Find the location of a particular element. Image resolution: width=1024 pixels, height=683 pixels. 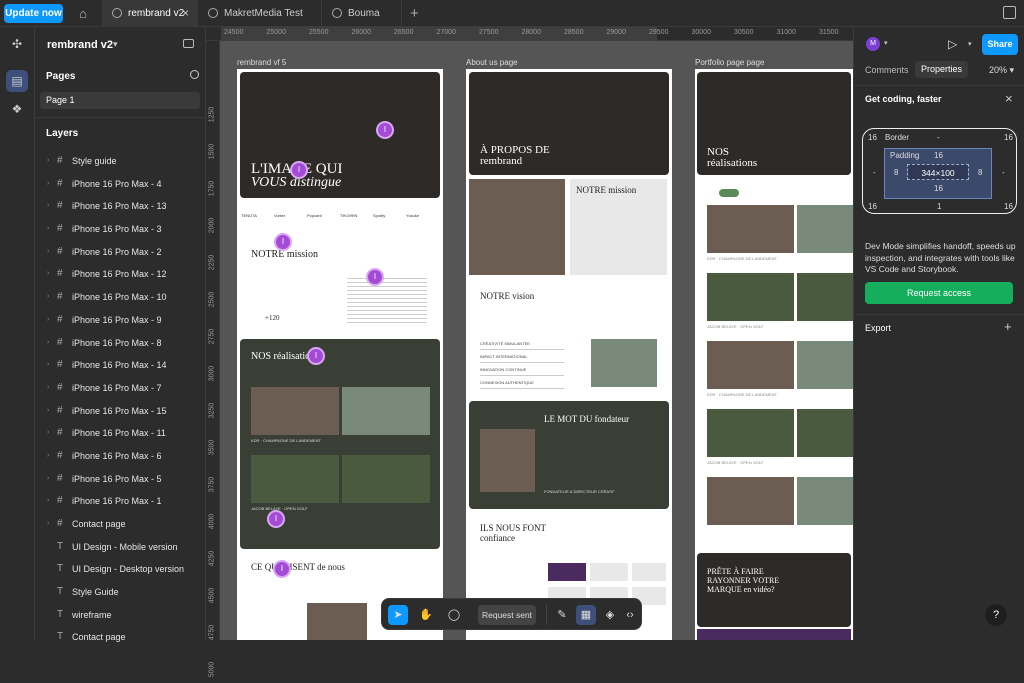

window-icon is located at coordinates (1009, 12).